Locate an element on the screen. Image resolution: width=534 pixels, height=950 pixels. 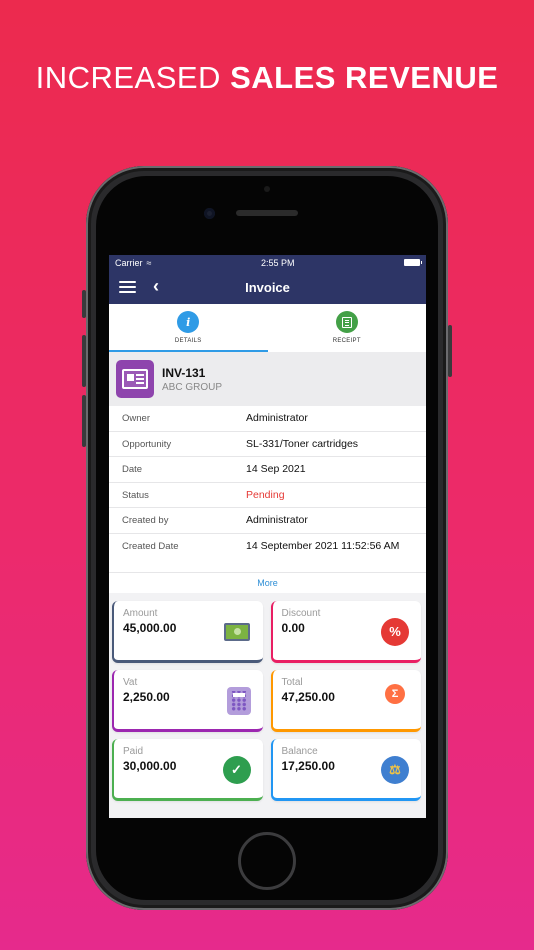
receipt-icon is located at coordinates (346, 322).